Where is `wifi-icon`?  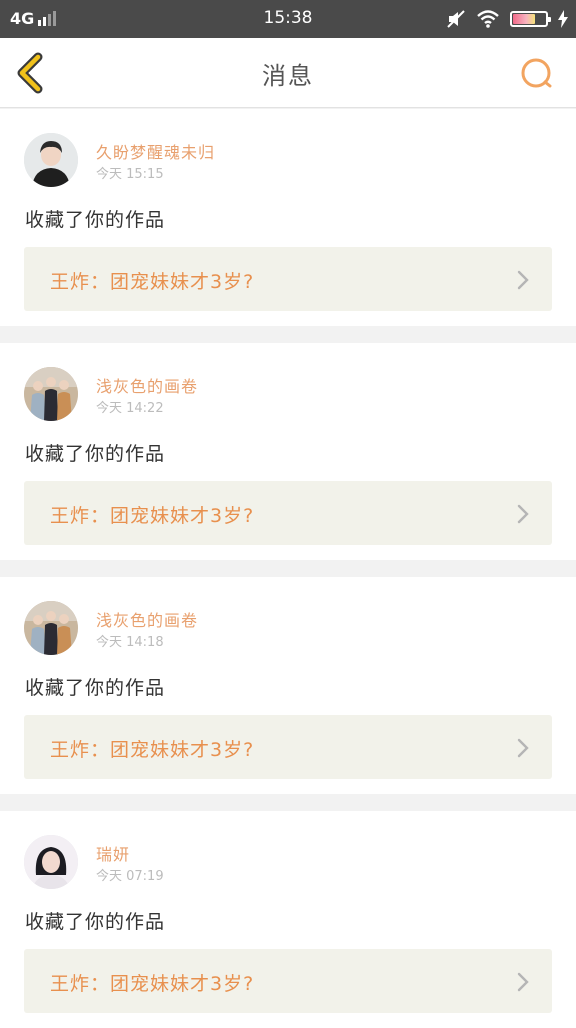 wifi-icon is located at coordinates (488, 19).